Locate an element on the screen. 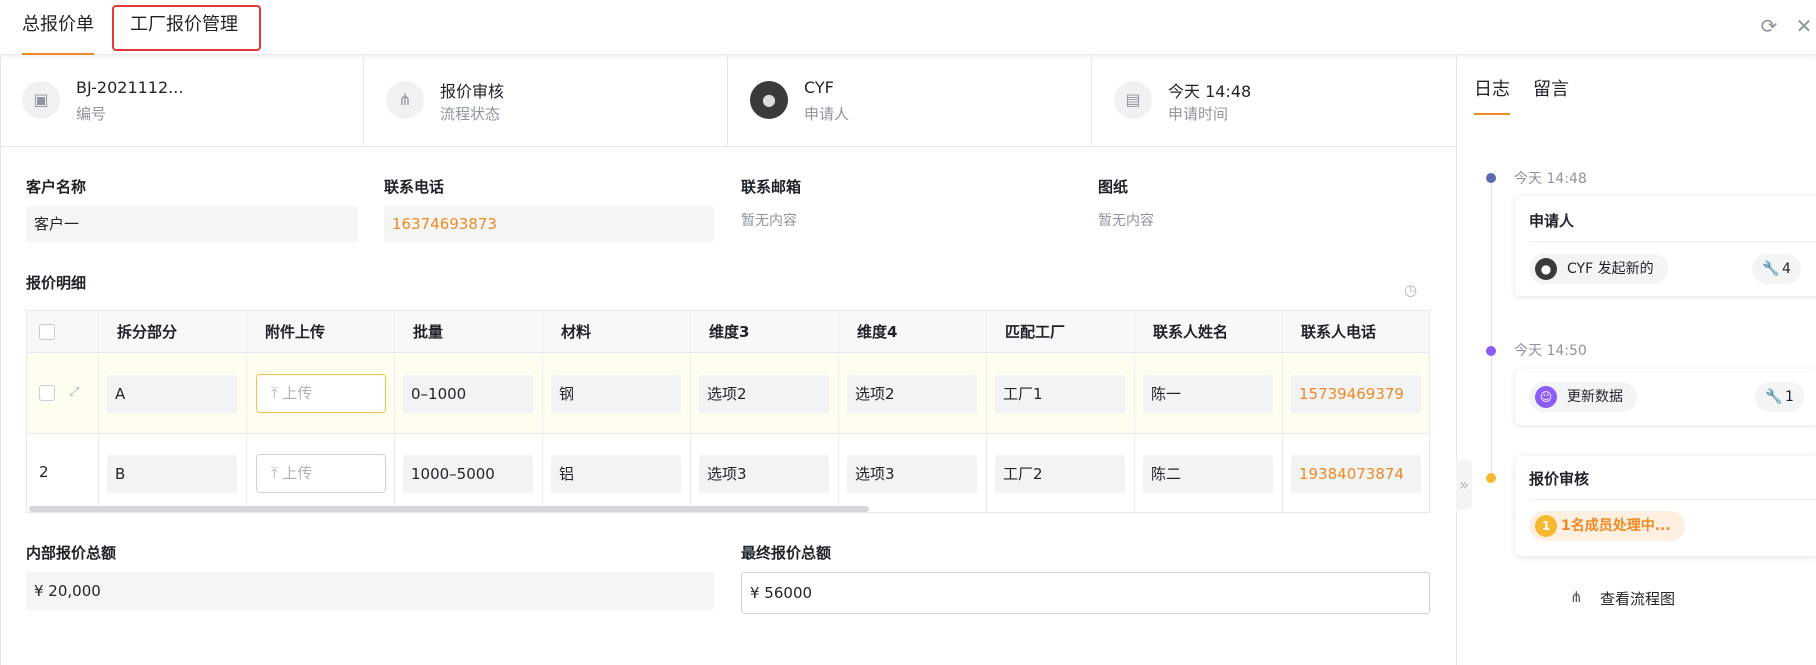 The image size is (1816, 665). cell-contact: 陈二 is located at coordinates (1209, 473).